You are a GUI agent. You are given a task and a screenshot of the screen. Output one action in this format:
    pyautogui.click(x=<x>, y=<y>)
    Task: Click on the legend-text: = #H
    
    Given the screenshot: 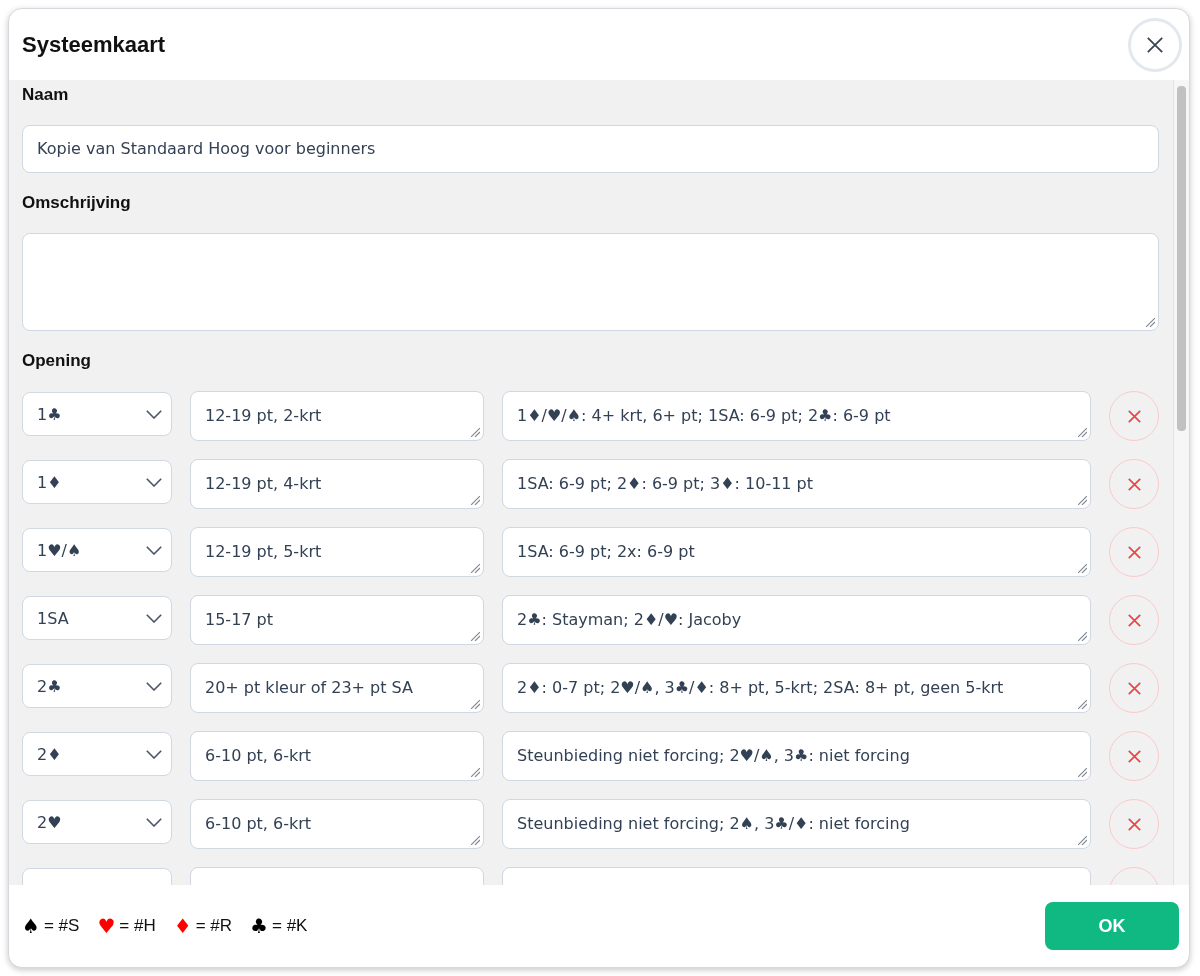 What is the action you would take?
    pyautogui.click(x=137, y=926)
    